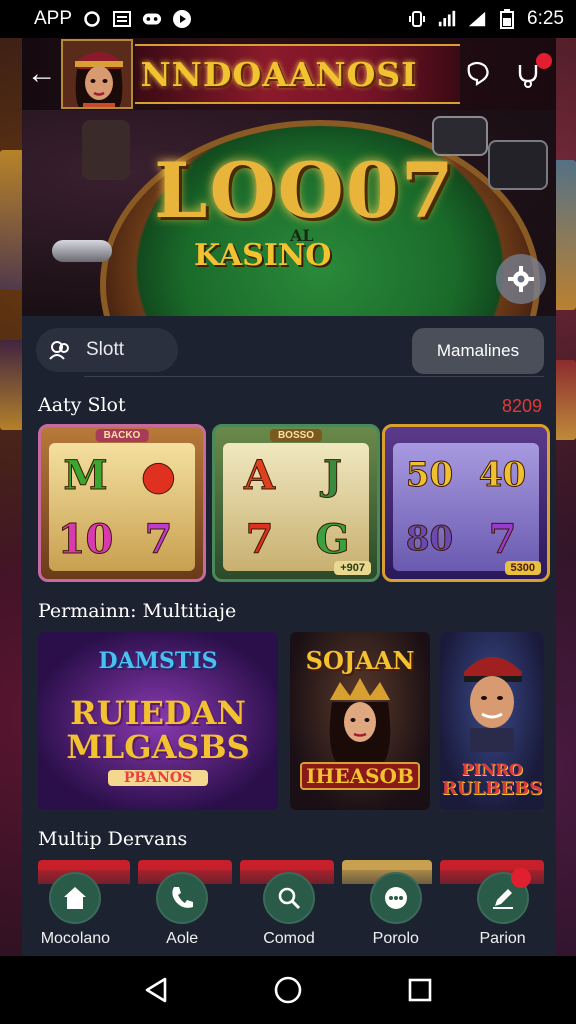 The width and height of the screenshot is (576, 1024). I want to click on card-badge: +907, so click(352, 568).